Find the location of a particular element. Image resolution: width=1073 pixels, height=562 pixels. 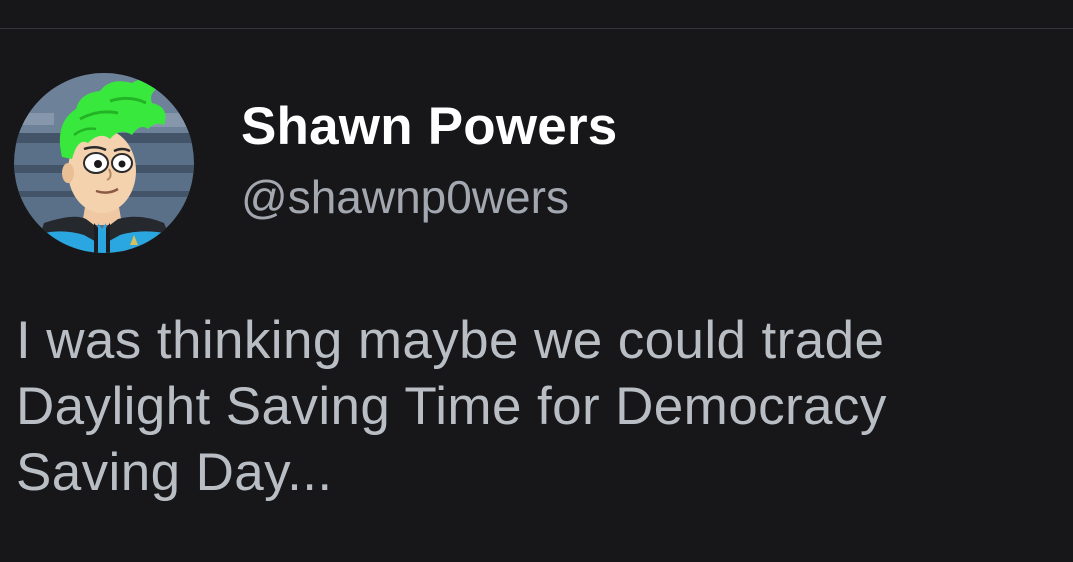

author-handle: @shawnp0wers is located at coordinates (591, 197).